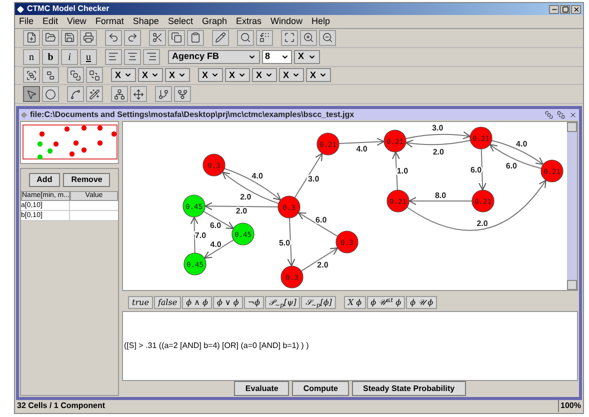 This screenshot has width=589, height=417. I want to click on menu-item: Help, so click(321, 21).